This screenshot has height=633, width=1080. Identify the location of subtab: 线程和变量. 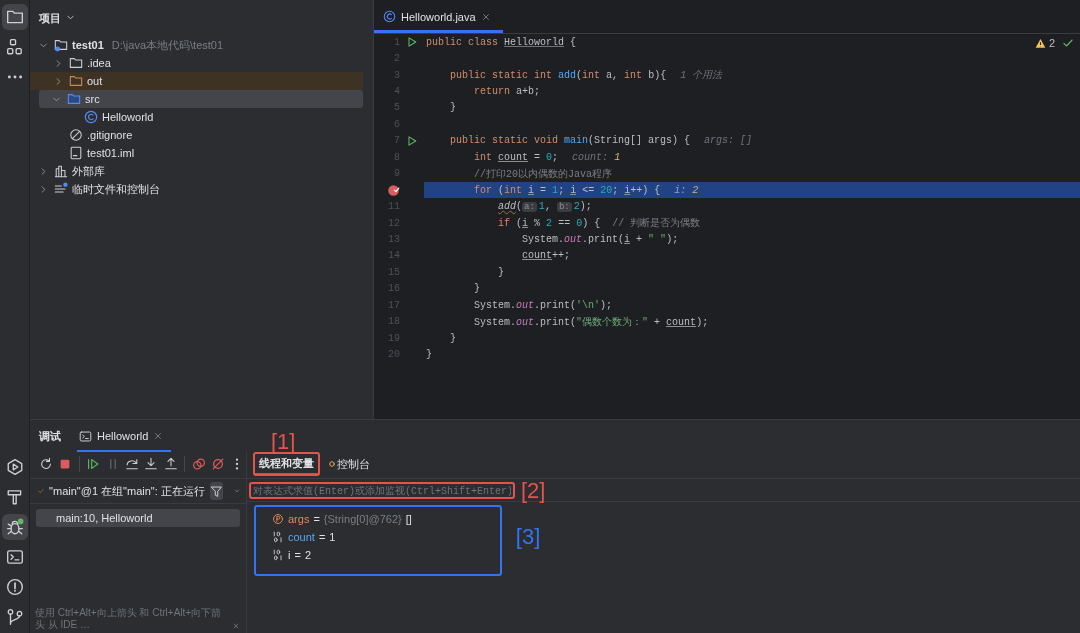
(286, 464).